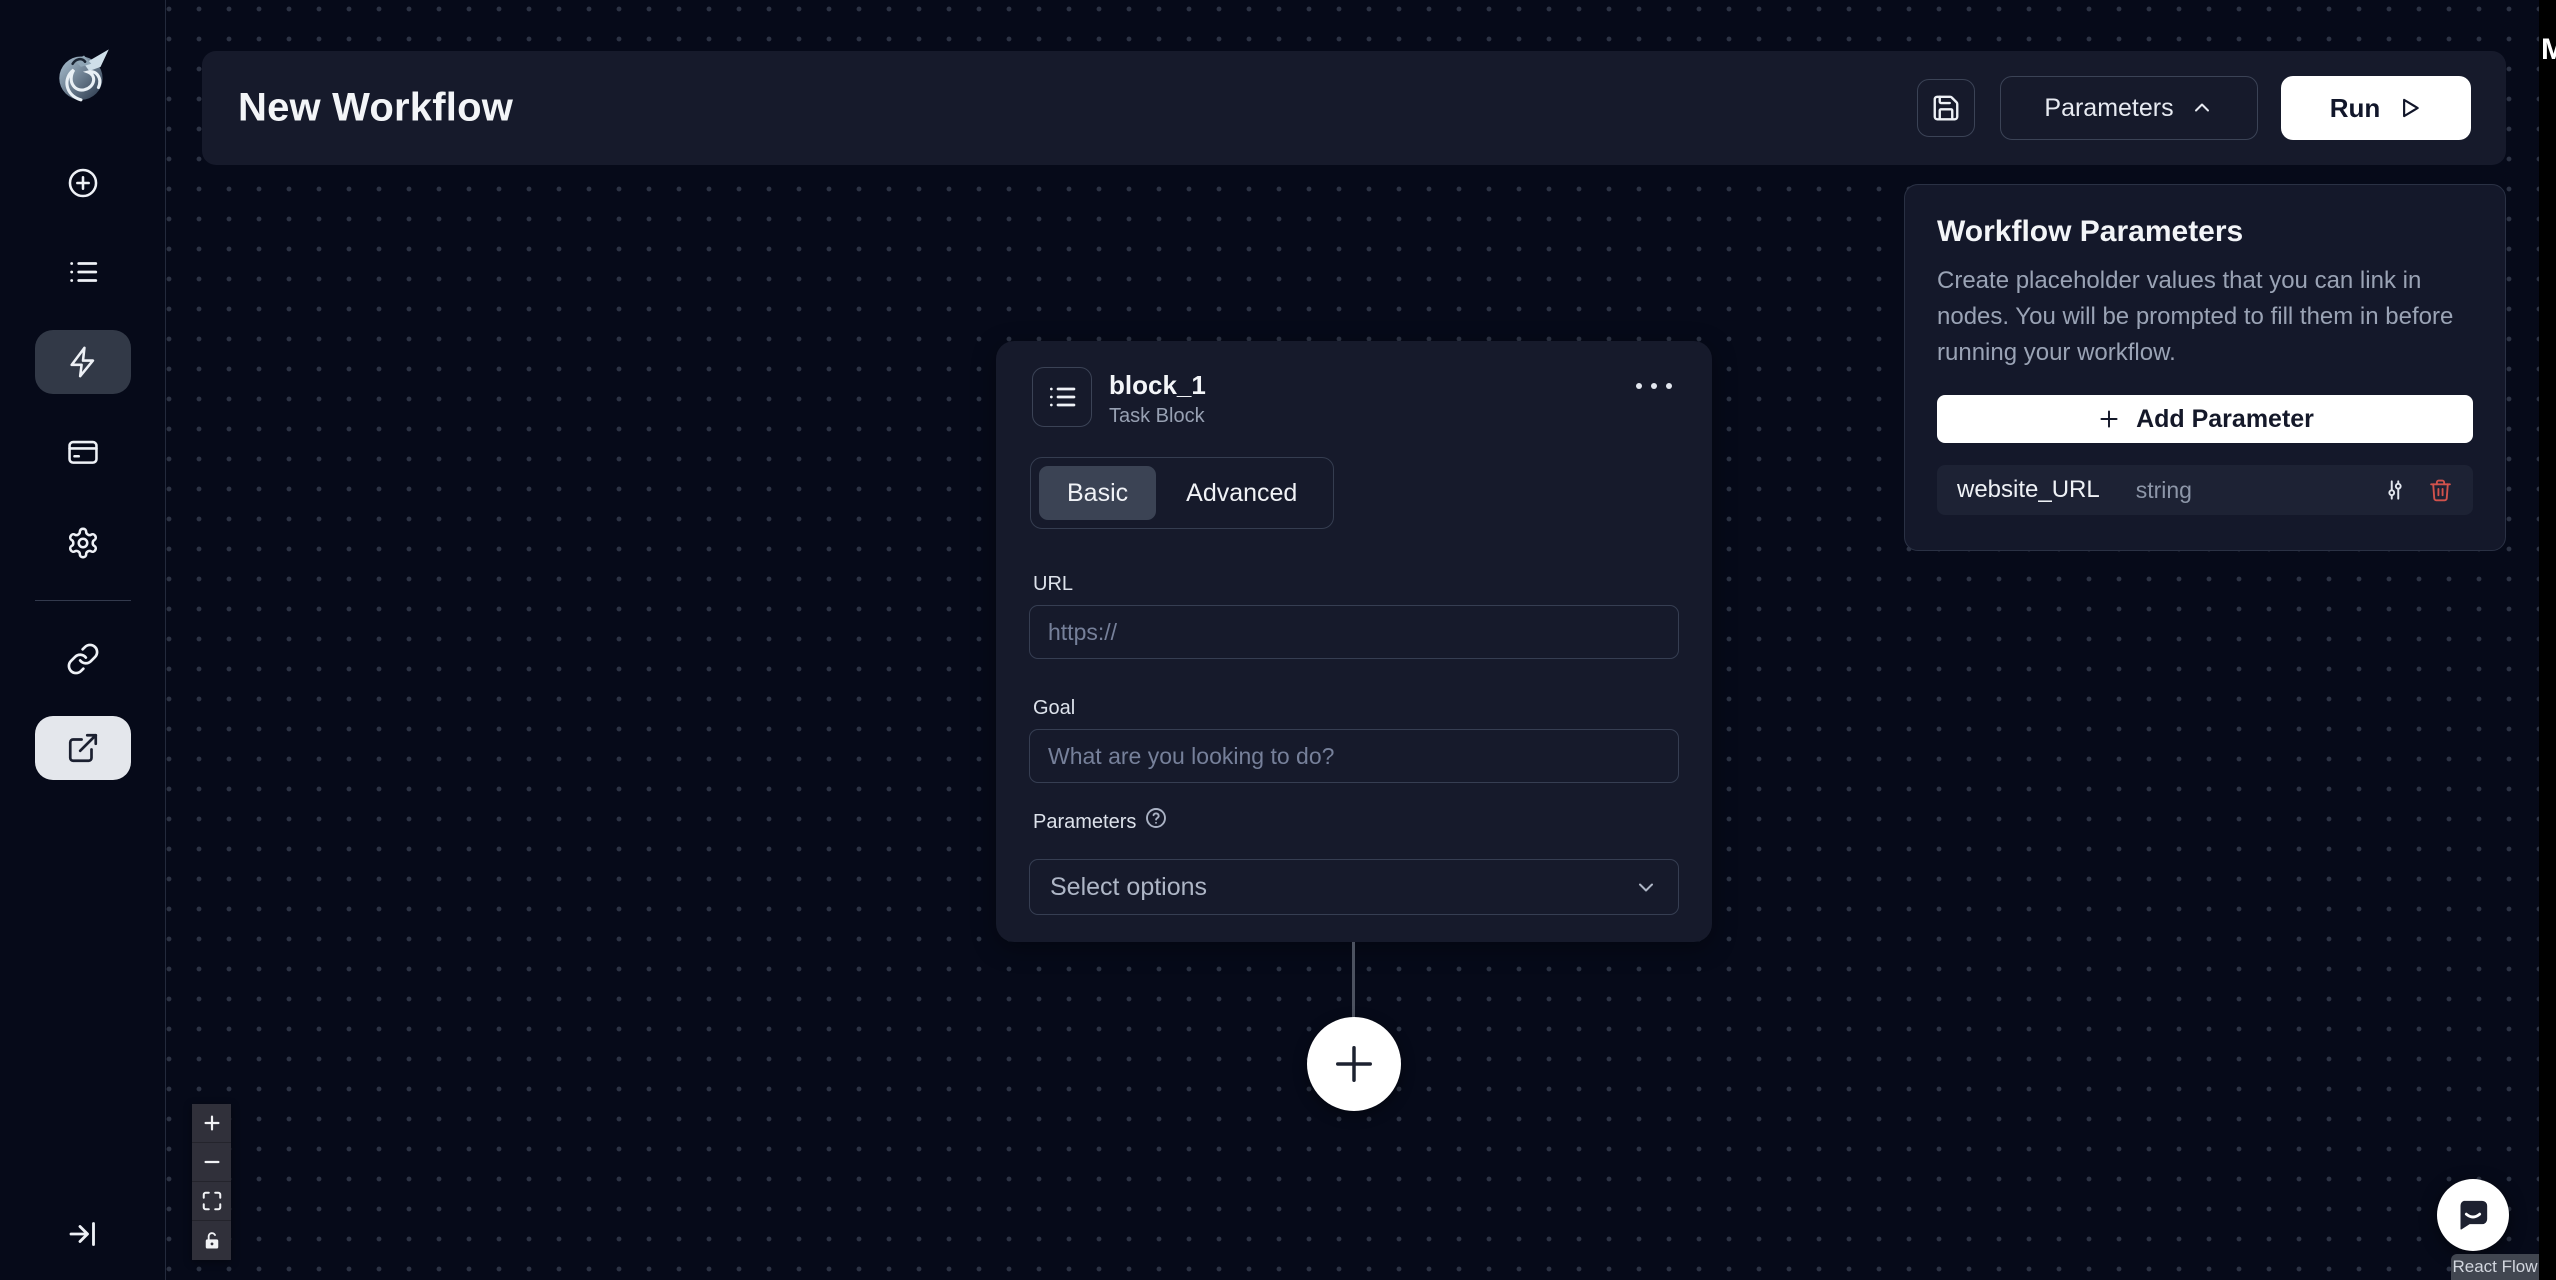  Describe the element at coordinates (1156, 818) in the screenshot. I see `help-circle-icon` at that location.